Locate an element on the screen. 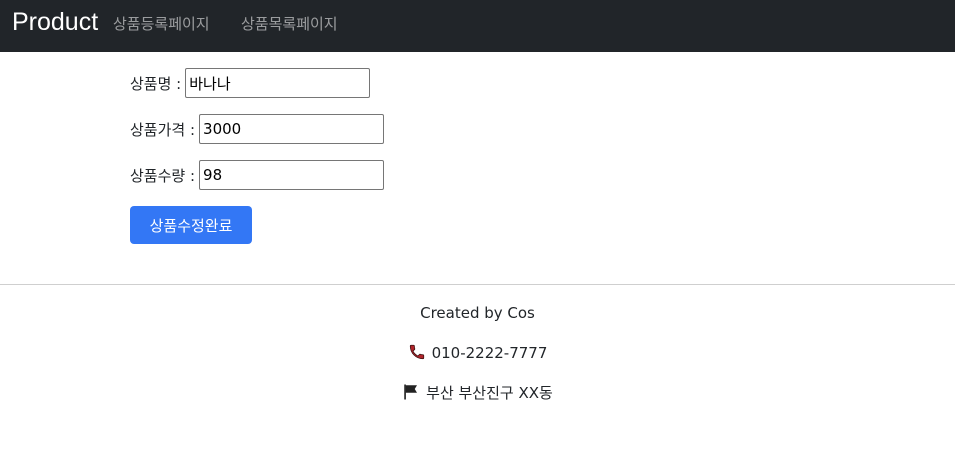 The height and width of the screenshot is (450, 955). nav-link-product-list: 상품목록페이지 is located at coordinates (289, 24).